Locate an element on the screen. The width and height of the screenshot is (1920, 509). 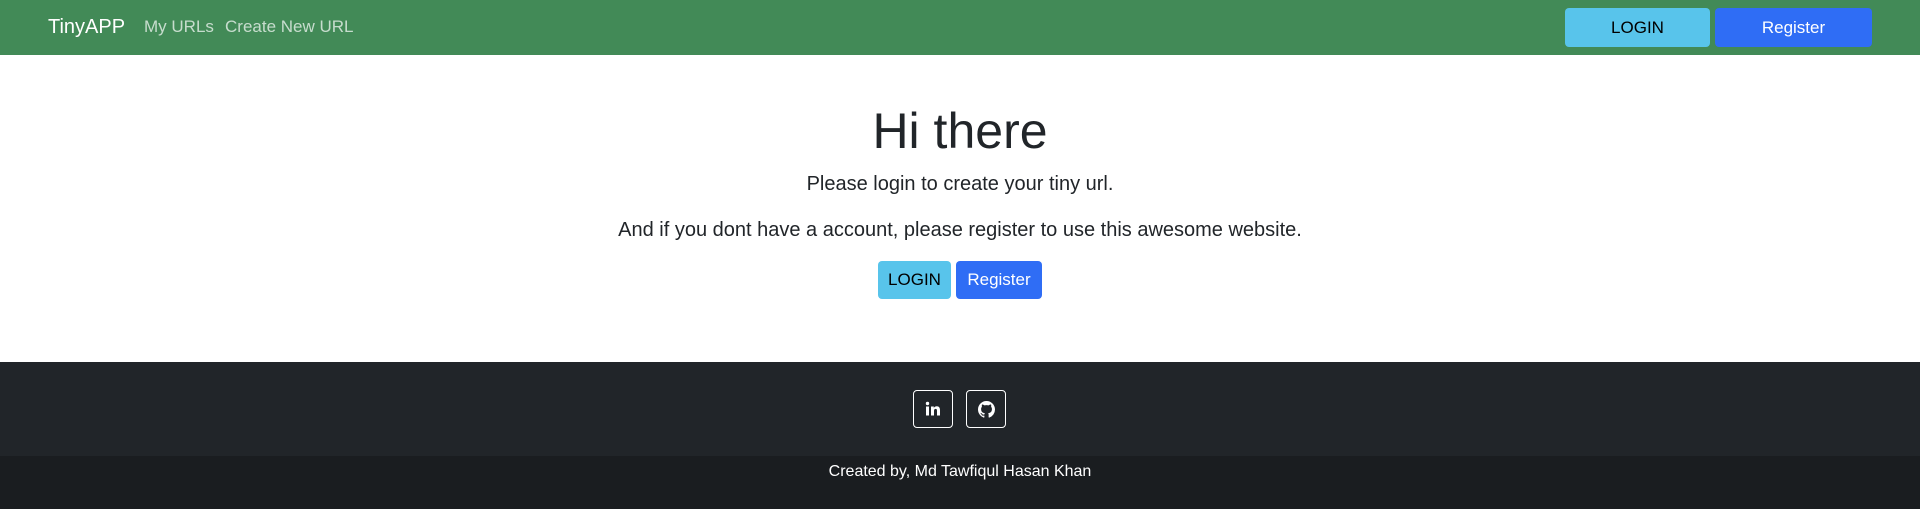
nav-link-my-urls: My URLs is located at coordinates (179, 27).